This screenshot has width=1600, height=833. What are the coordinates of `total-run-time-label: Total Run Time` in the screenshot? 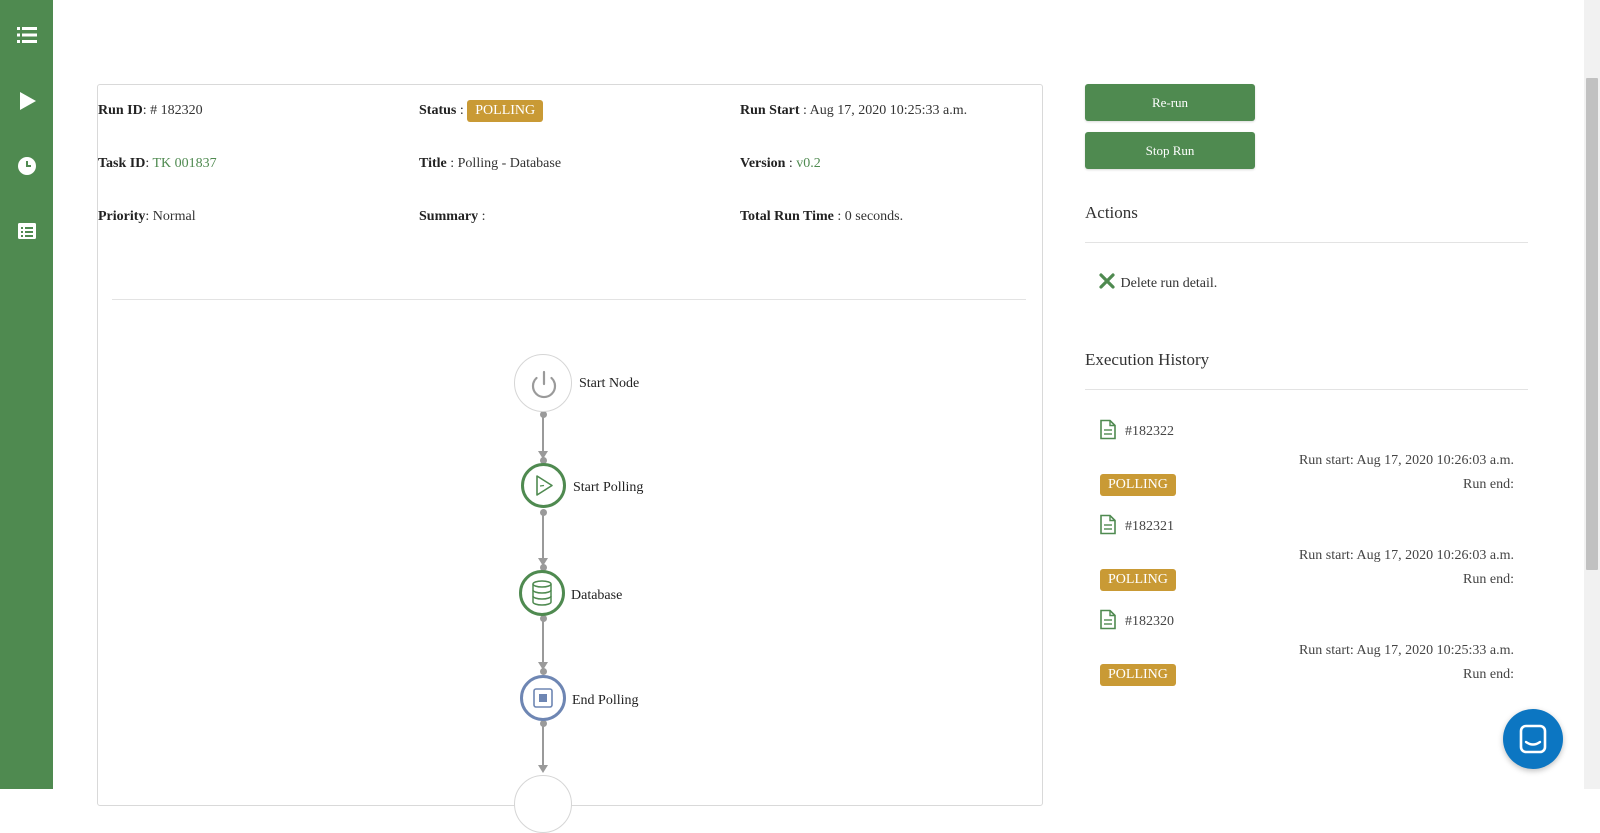 It's located at (787, 216).